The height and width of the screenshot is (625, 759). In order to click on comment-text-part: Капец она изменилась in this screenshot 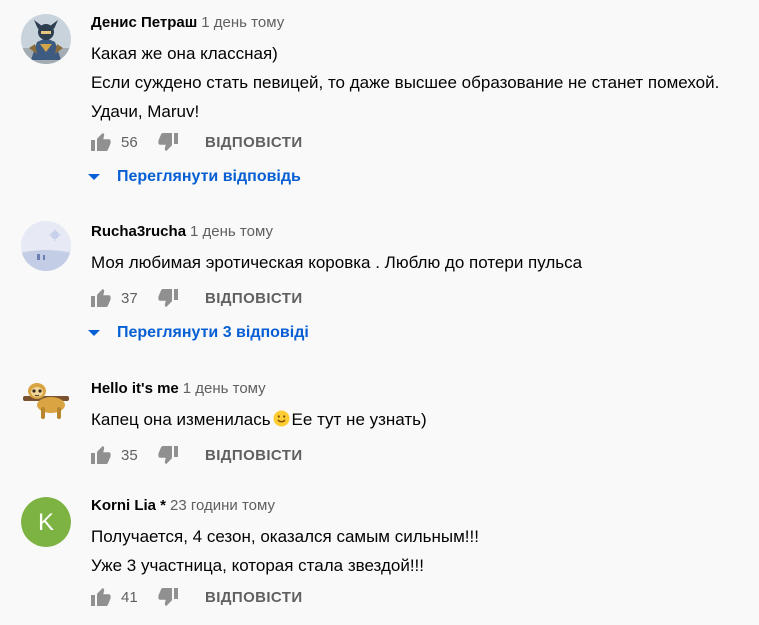, I will do `click(181, 419)`.